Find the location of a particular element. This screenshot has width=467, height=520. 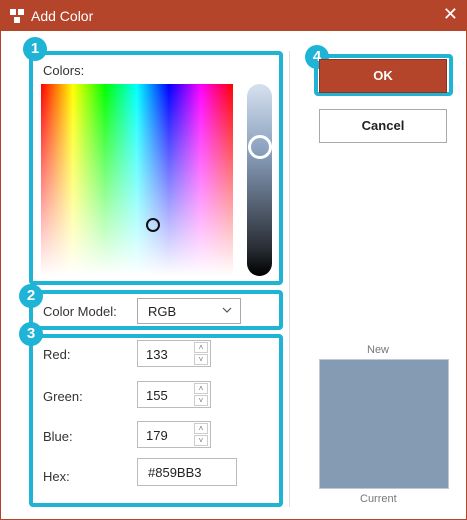

red-stepper: 133 ˄ ˅ is located at coordinates (174, 353).